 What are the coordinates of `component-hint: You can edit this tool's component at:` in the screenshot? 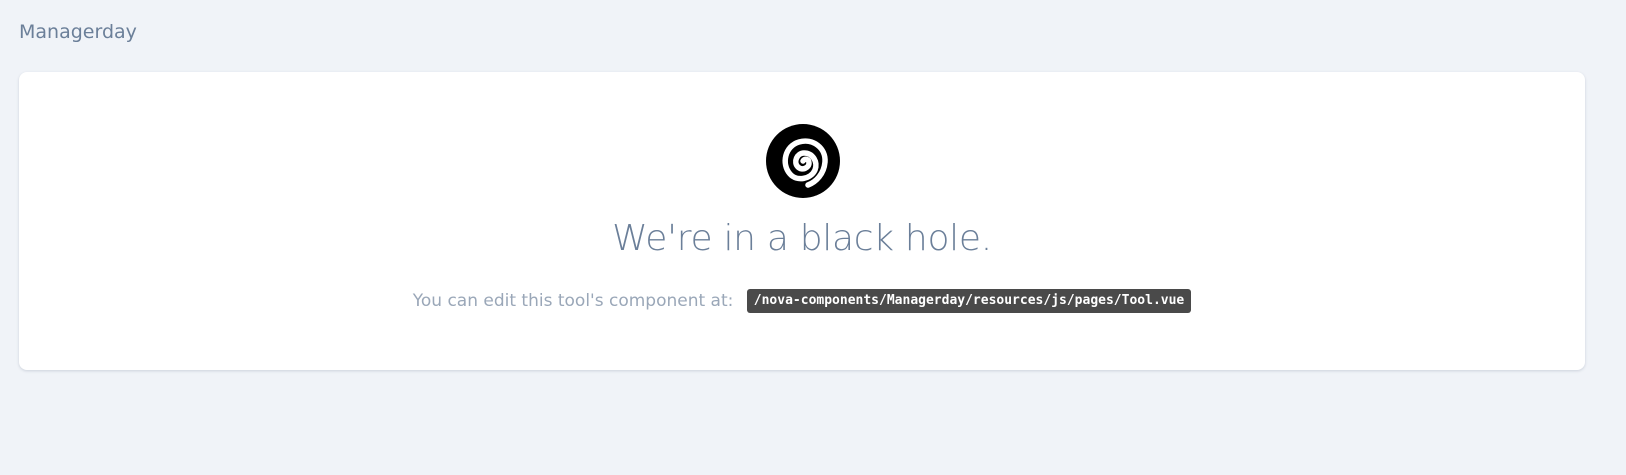 It's located at (573, 301).